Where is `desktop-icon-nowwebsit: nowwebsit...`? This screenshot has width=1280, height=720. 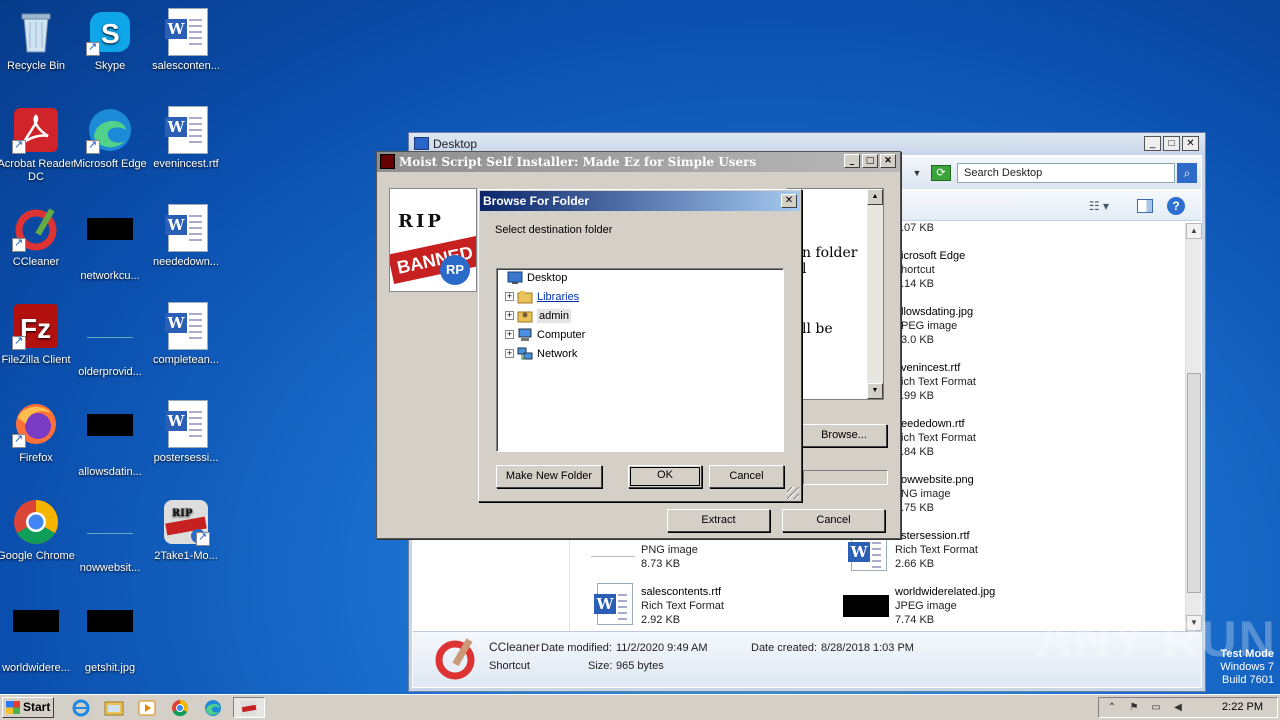 desktop-icon-nowwebsit: nowwebsit... is located at coordinates (110, 536).